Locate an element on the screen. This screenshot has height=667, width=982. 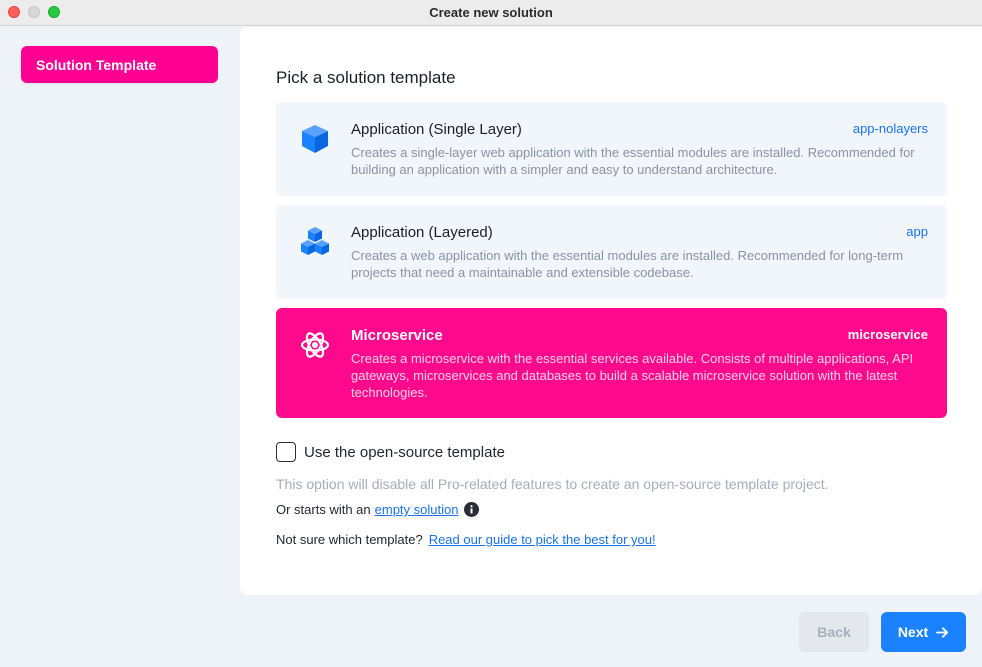
empty-solution-link: empty solution is located at coordinates (417, 509).